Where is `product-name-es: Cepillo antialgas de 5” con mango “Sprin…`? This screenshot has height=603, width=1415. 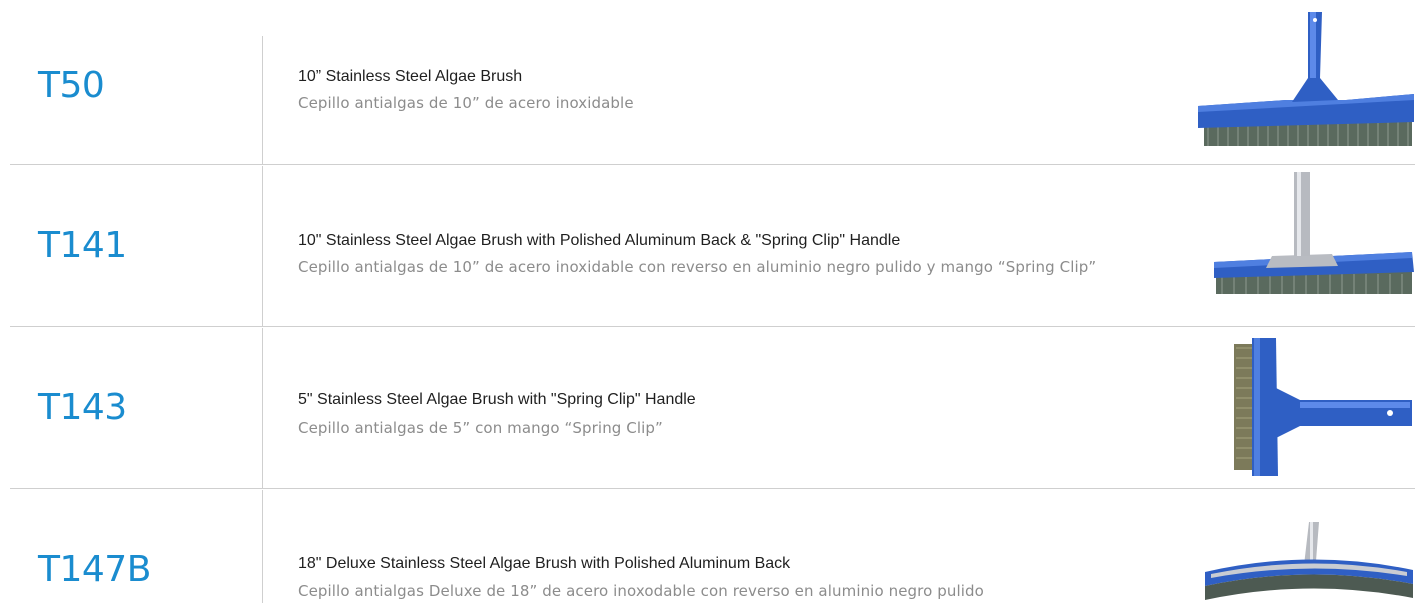 product-name-es: Cepillo antialgas de 5” con mango “Sprin… is located at coordinates (480, 428).